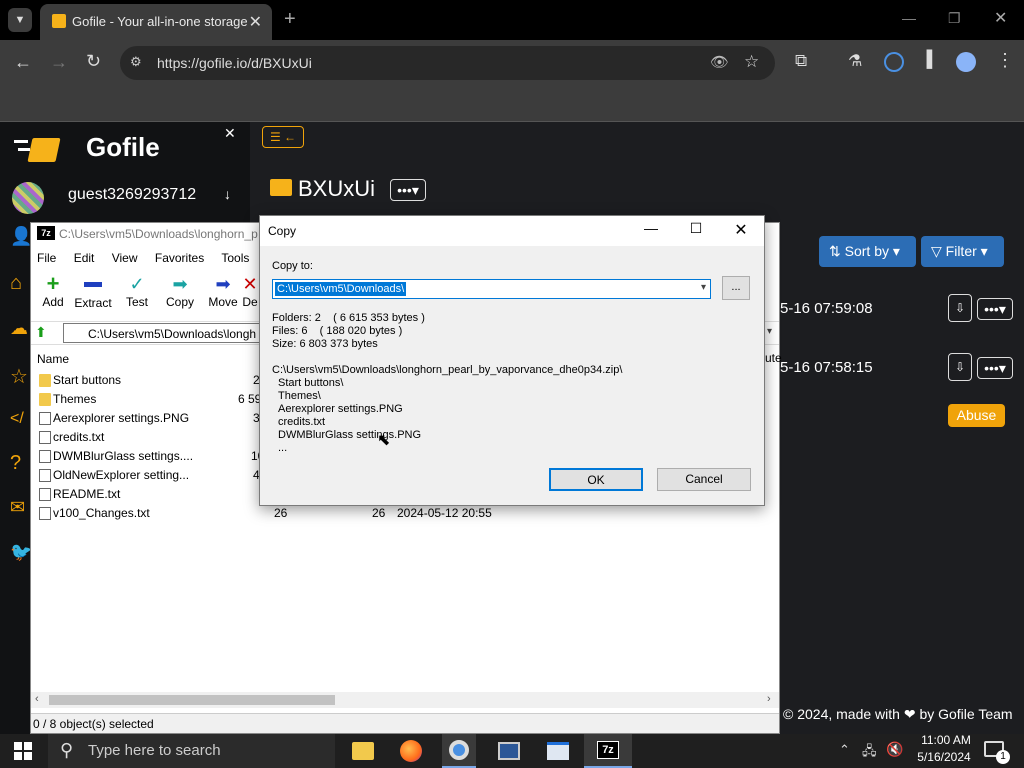 This screenshot has width=1024, height=768. What do you see at coordinates (411, 751) in the screenshot?
I see `firefox-icon` at bounding box center [411, 751].